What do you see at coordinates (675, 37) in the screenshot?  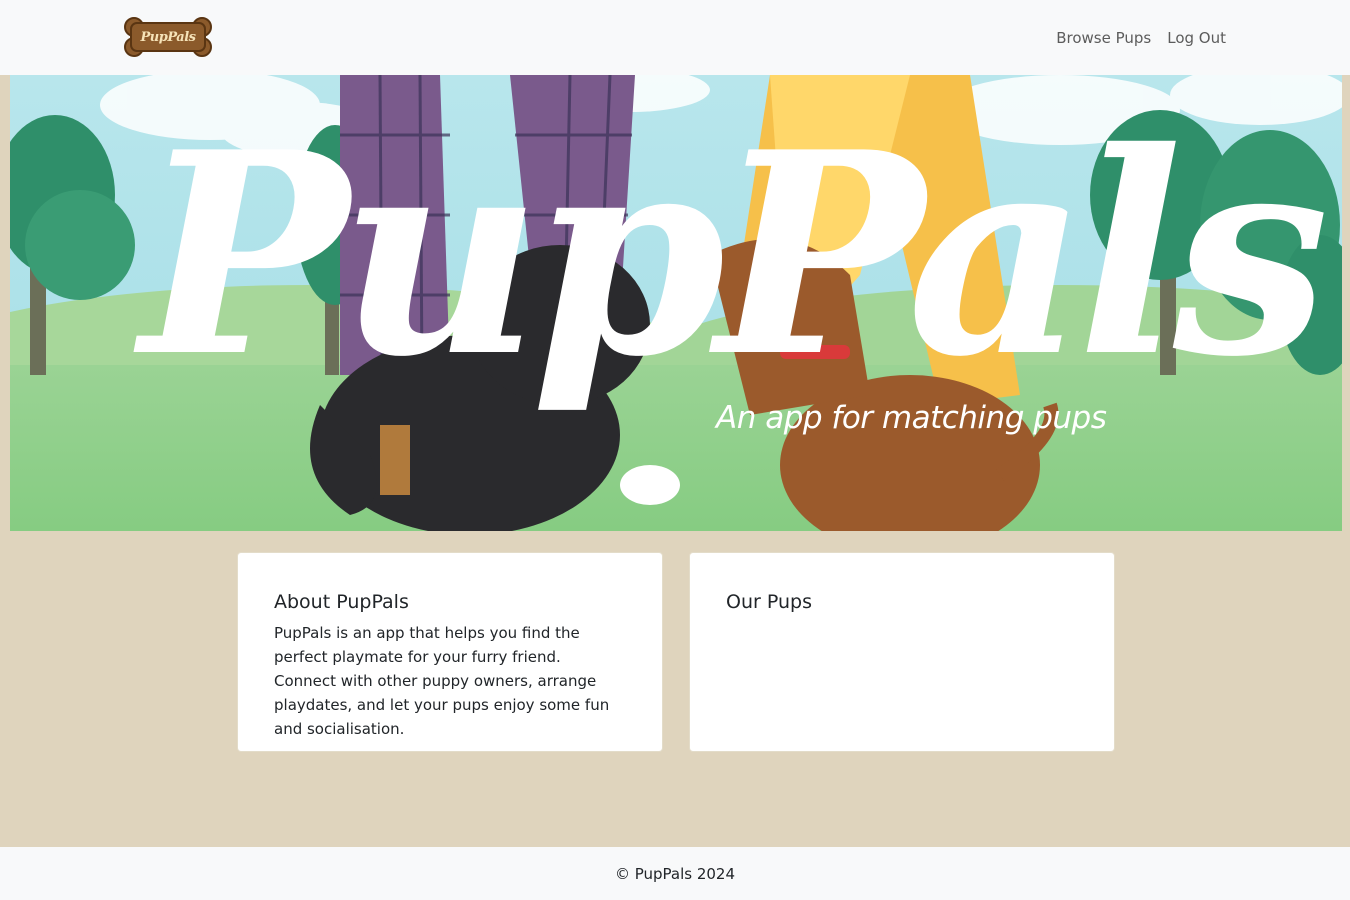 I see `navbar: PupPals Browse Pups Log Out` at bounding box center [675, 37].